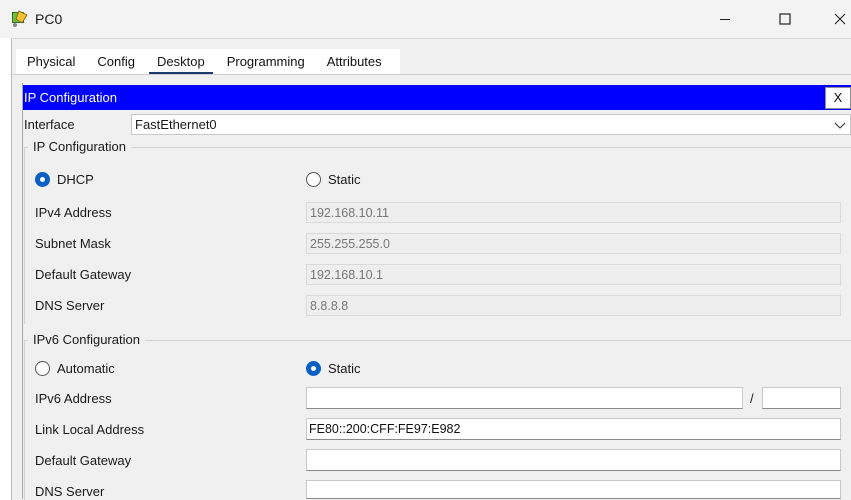  I want to click on ipv6-static-label: Static, so click(344, 368).